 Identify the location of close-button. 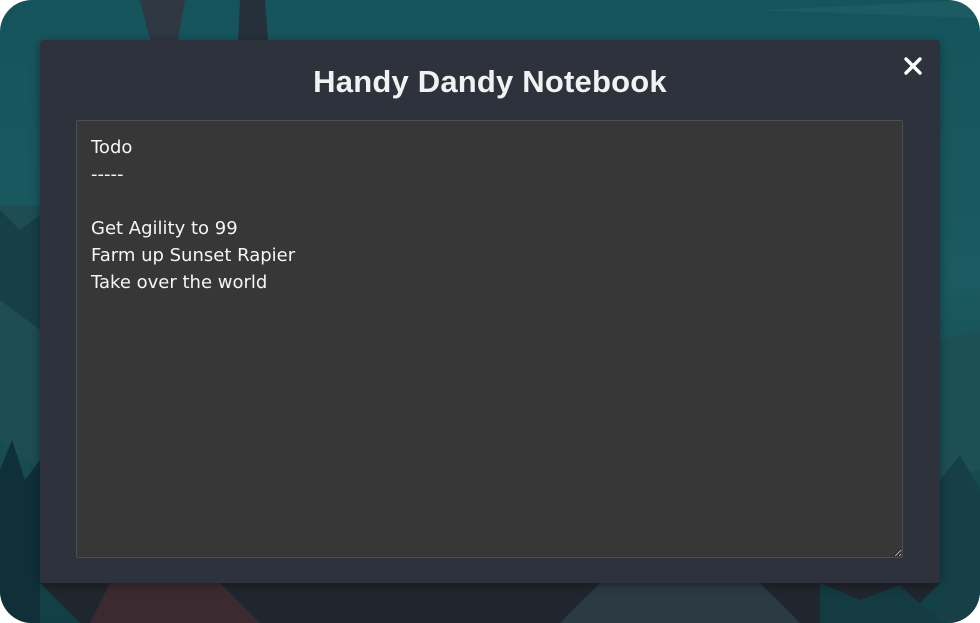
(913, 66).